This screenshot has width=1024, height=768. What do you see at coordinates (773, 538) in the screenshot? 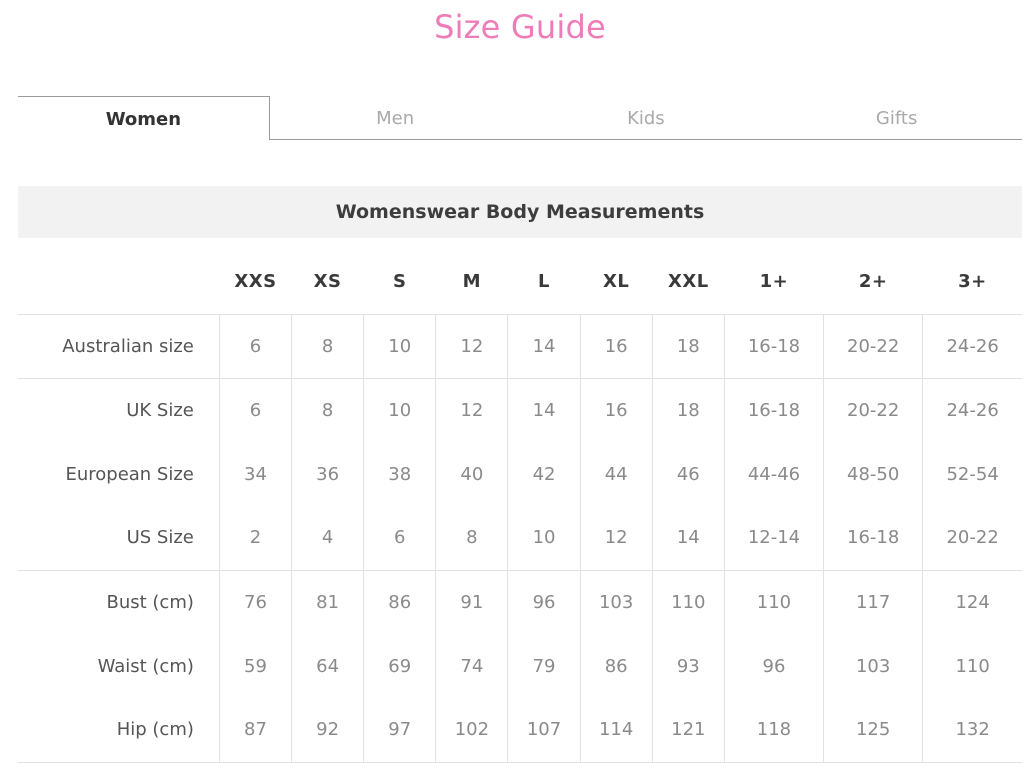
I see `table-cell: 12-14` at bounding box center [773, 538].